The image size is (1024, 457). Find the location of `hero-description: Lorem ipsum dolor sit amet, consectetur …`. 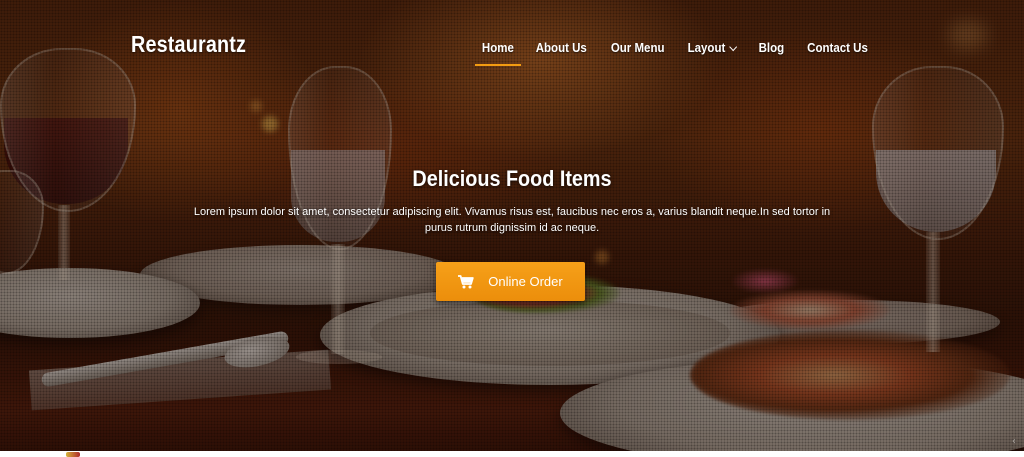

hero-description: Lorem ipsum dolor sit amet, consectetur … is located at coordinates (512, 220).